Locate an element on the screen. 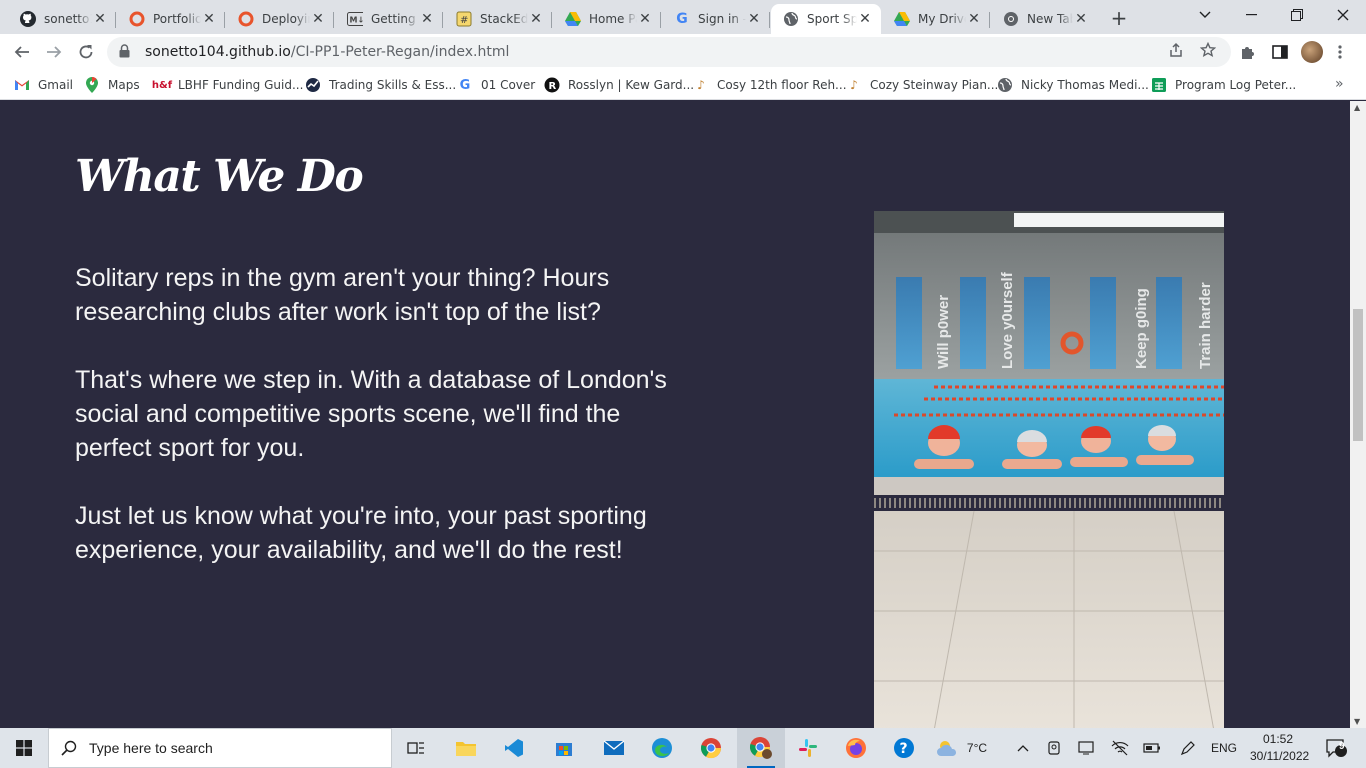 This screenshot has height=768, width=1366. chevron-down-icon is located at coordinates (1205, 14).